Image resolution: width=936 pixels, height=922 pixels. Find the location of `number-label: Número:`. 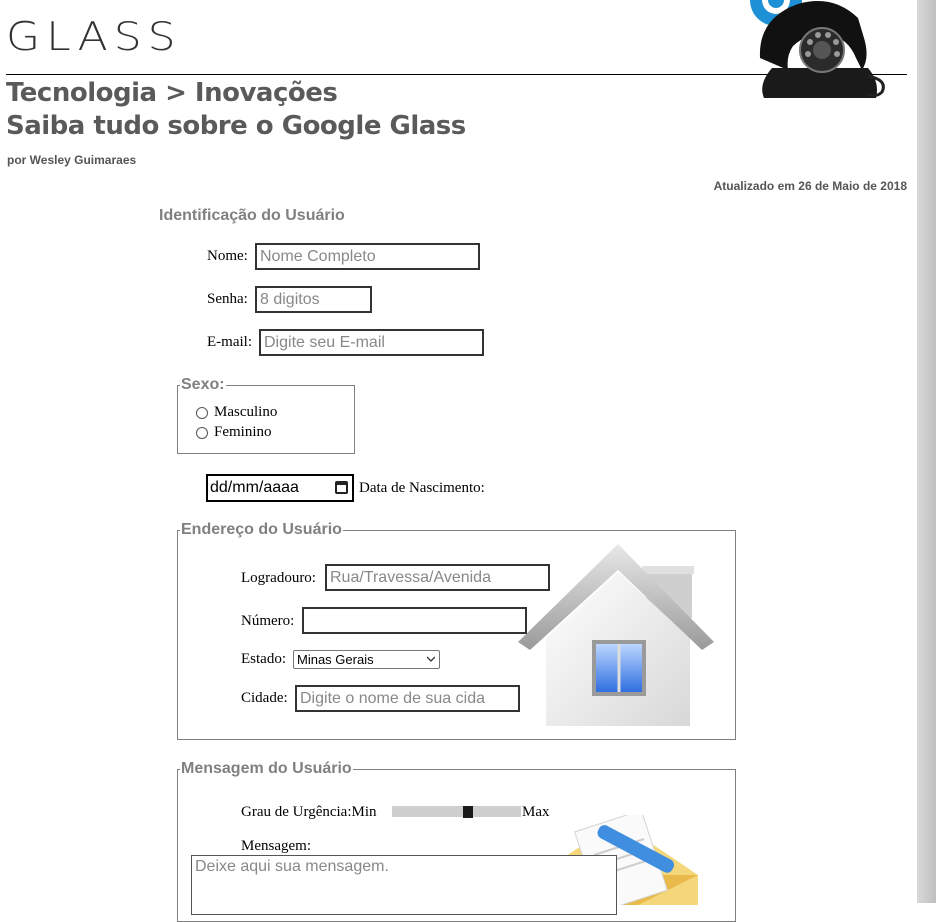

number-label: Número: is located at coordinates (268, 621).